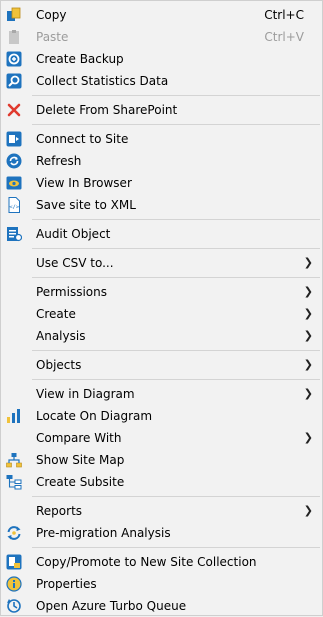 This screenshot has height=617, width=323. Describe the element at coordinates (14, 482) in the screenshot. I see `subsite-icon` at that location.